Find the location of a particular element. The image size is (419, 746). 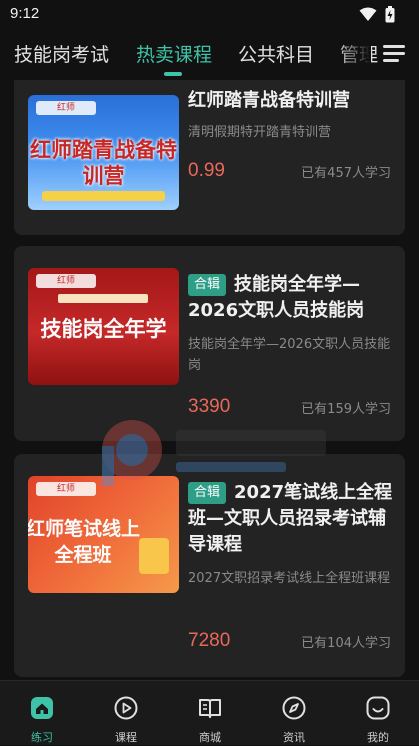

course-title: 红师踏青战备特训营 is located at coordinates (269, 100).